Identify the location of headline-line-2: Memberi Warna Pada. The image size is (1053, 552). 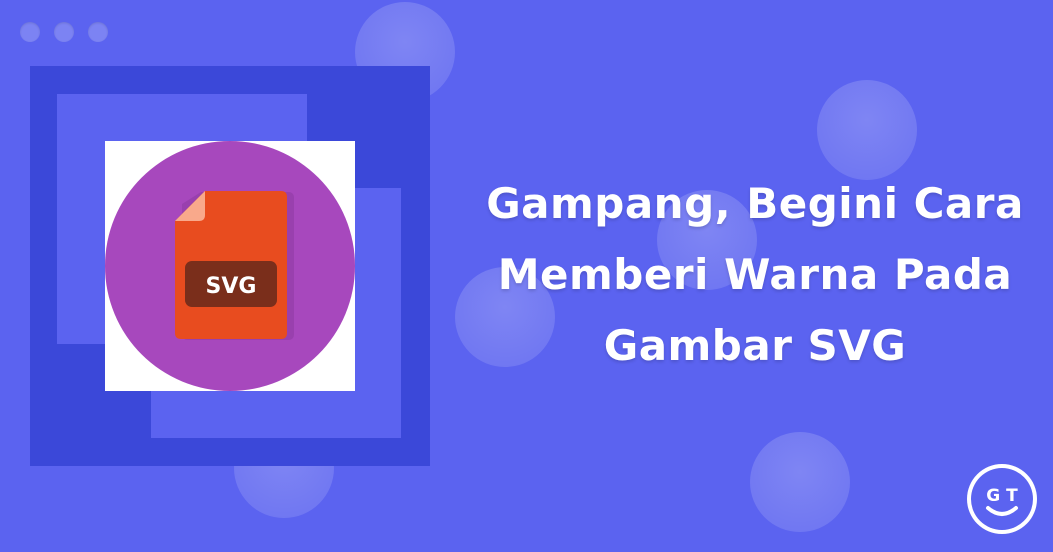
(755, 274).